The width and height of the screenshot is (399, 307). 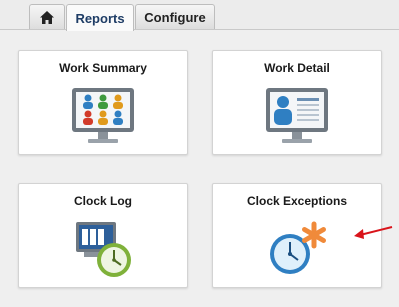 What do you see at coordinates (103, 249) in the screenshot?
I see `clock-log-icon` at bounding box center [103, 249].